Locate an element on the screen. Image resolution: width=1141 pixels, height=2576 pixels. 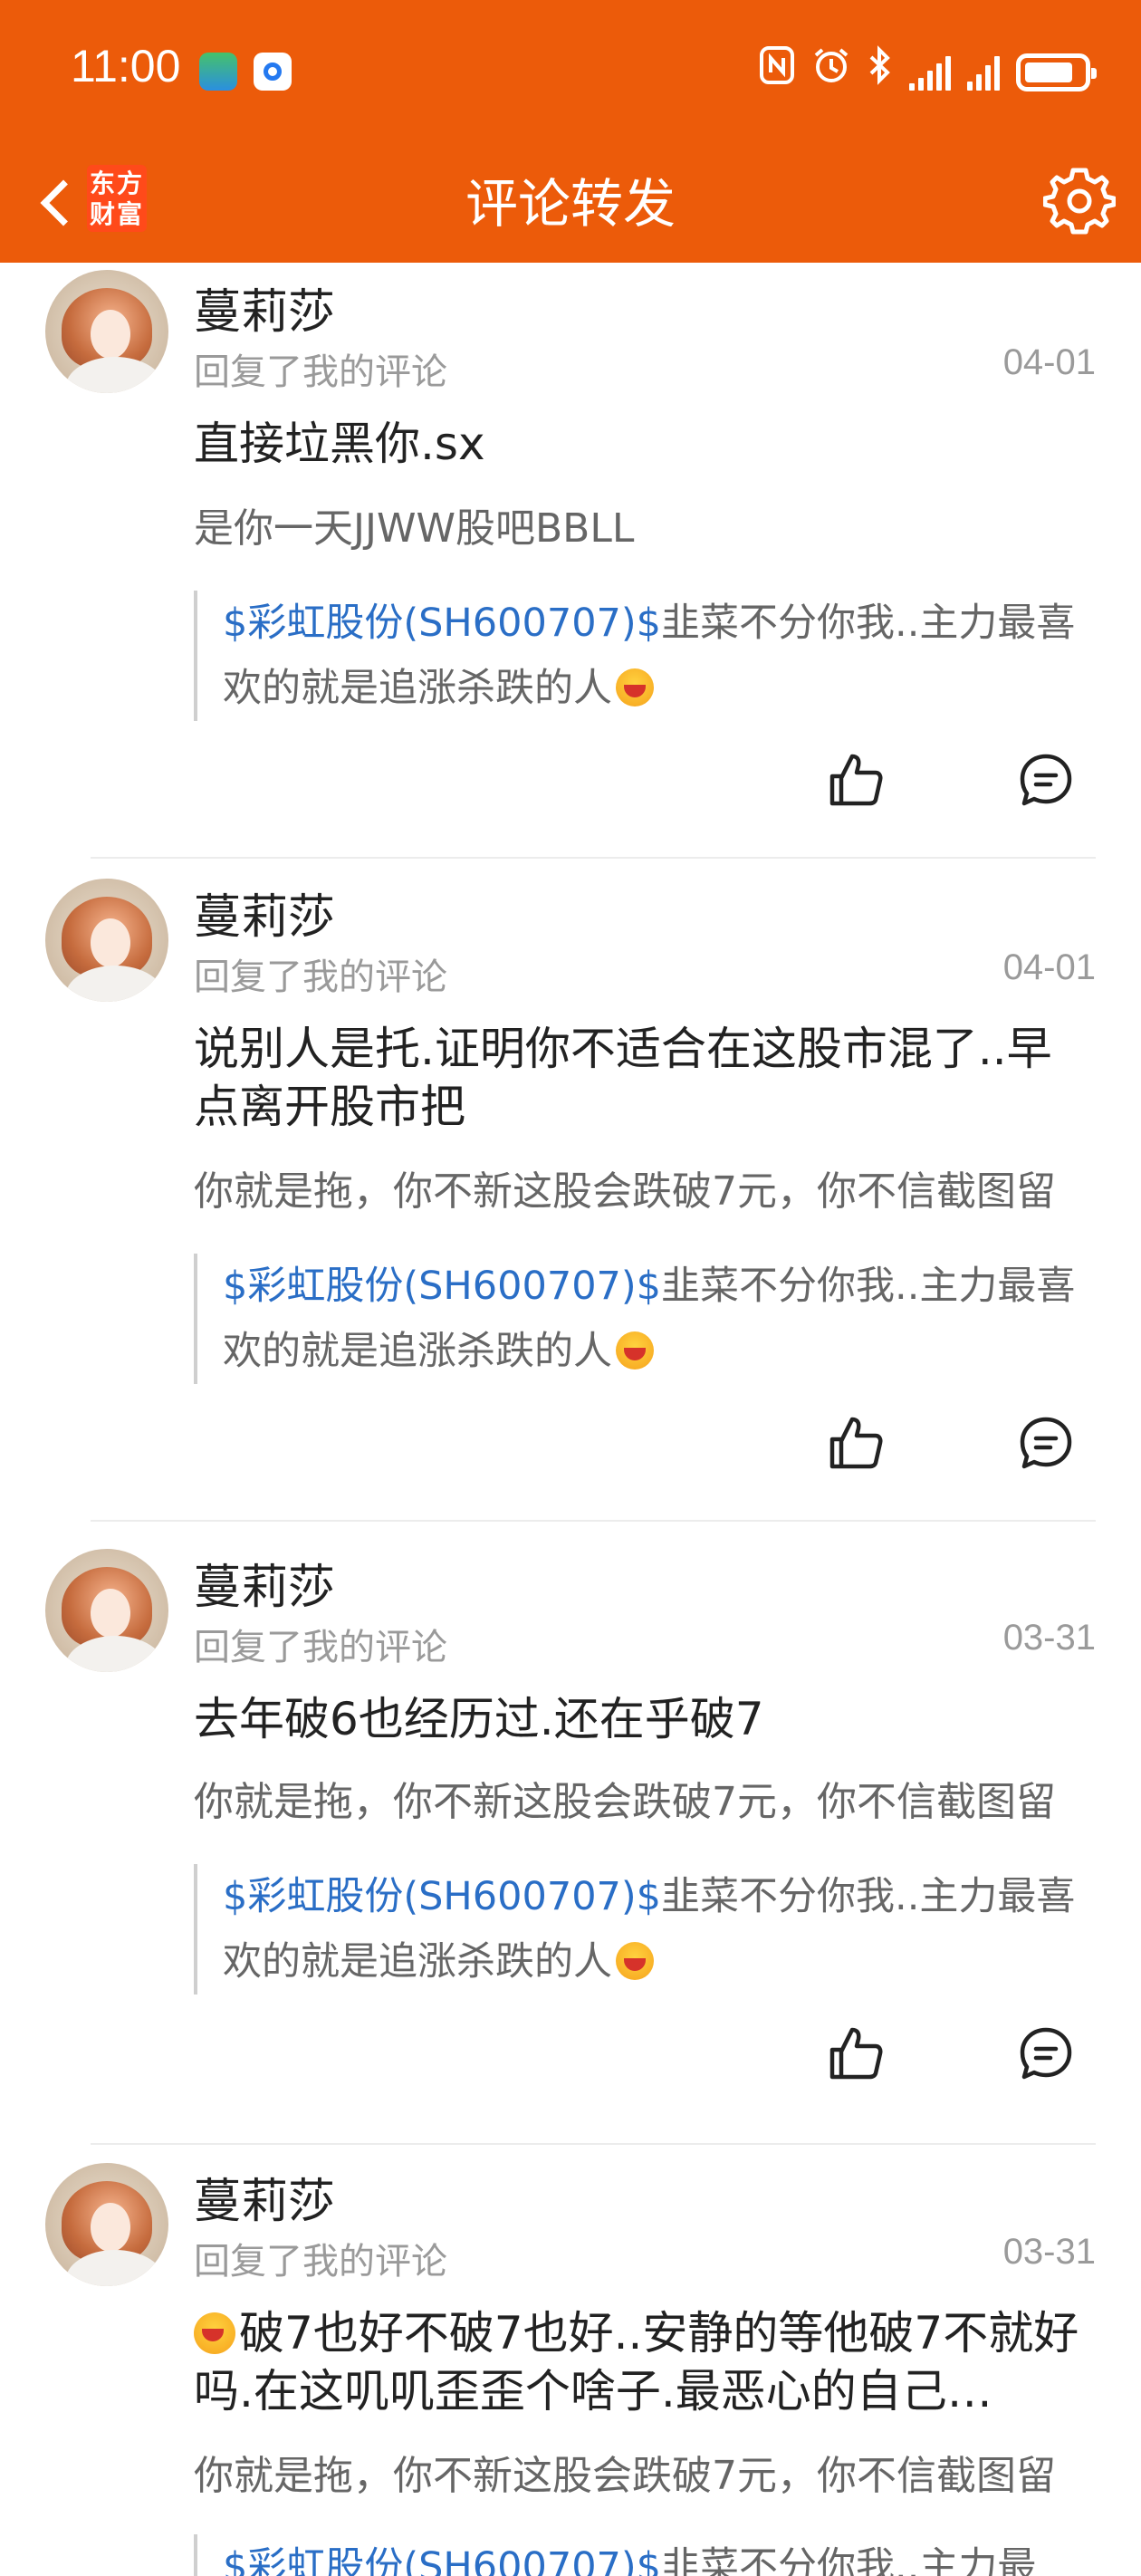
top-bar: 11:00 东方财富 评论转发 is located at coordinates (570, 131).